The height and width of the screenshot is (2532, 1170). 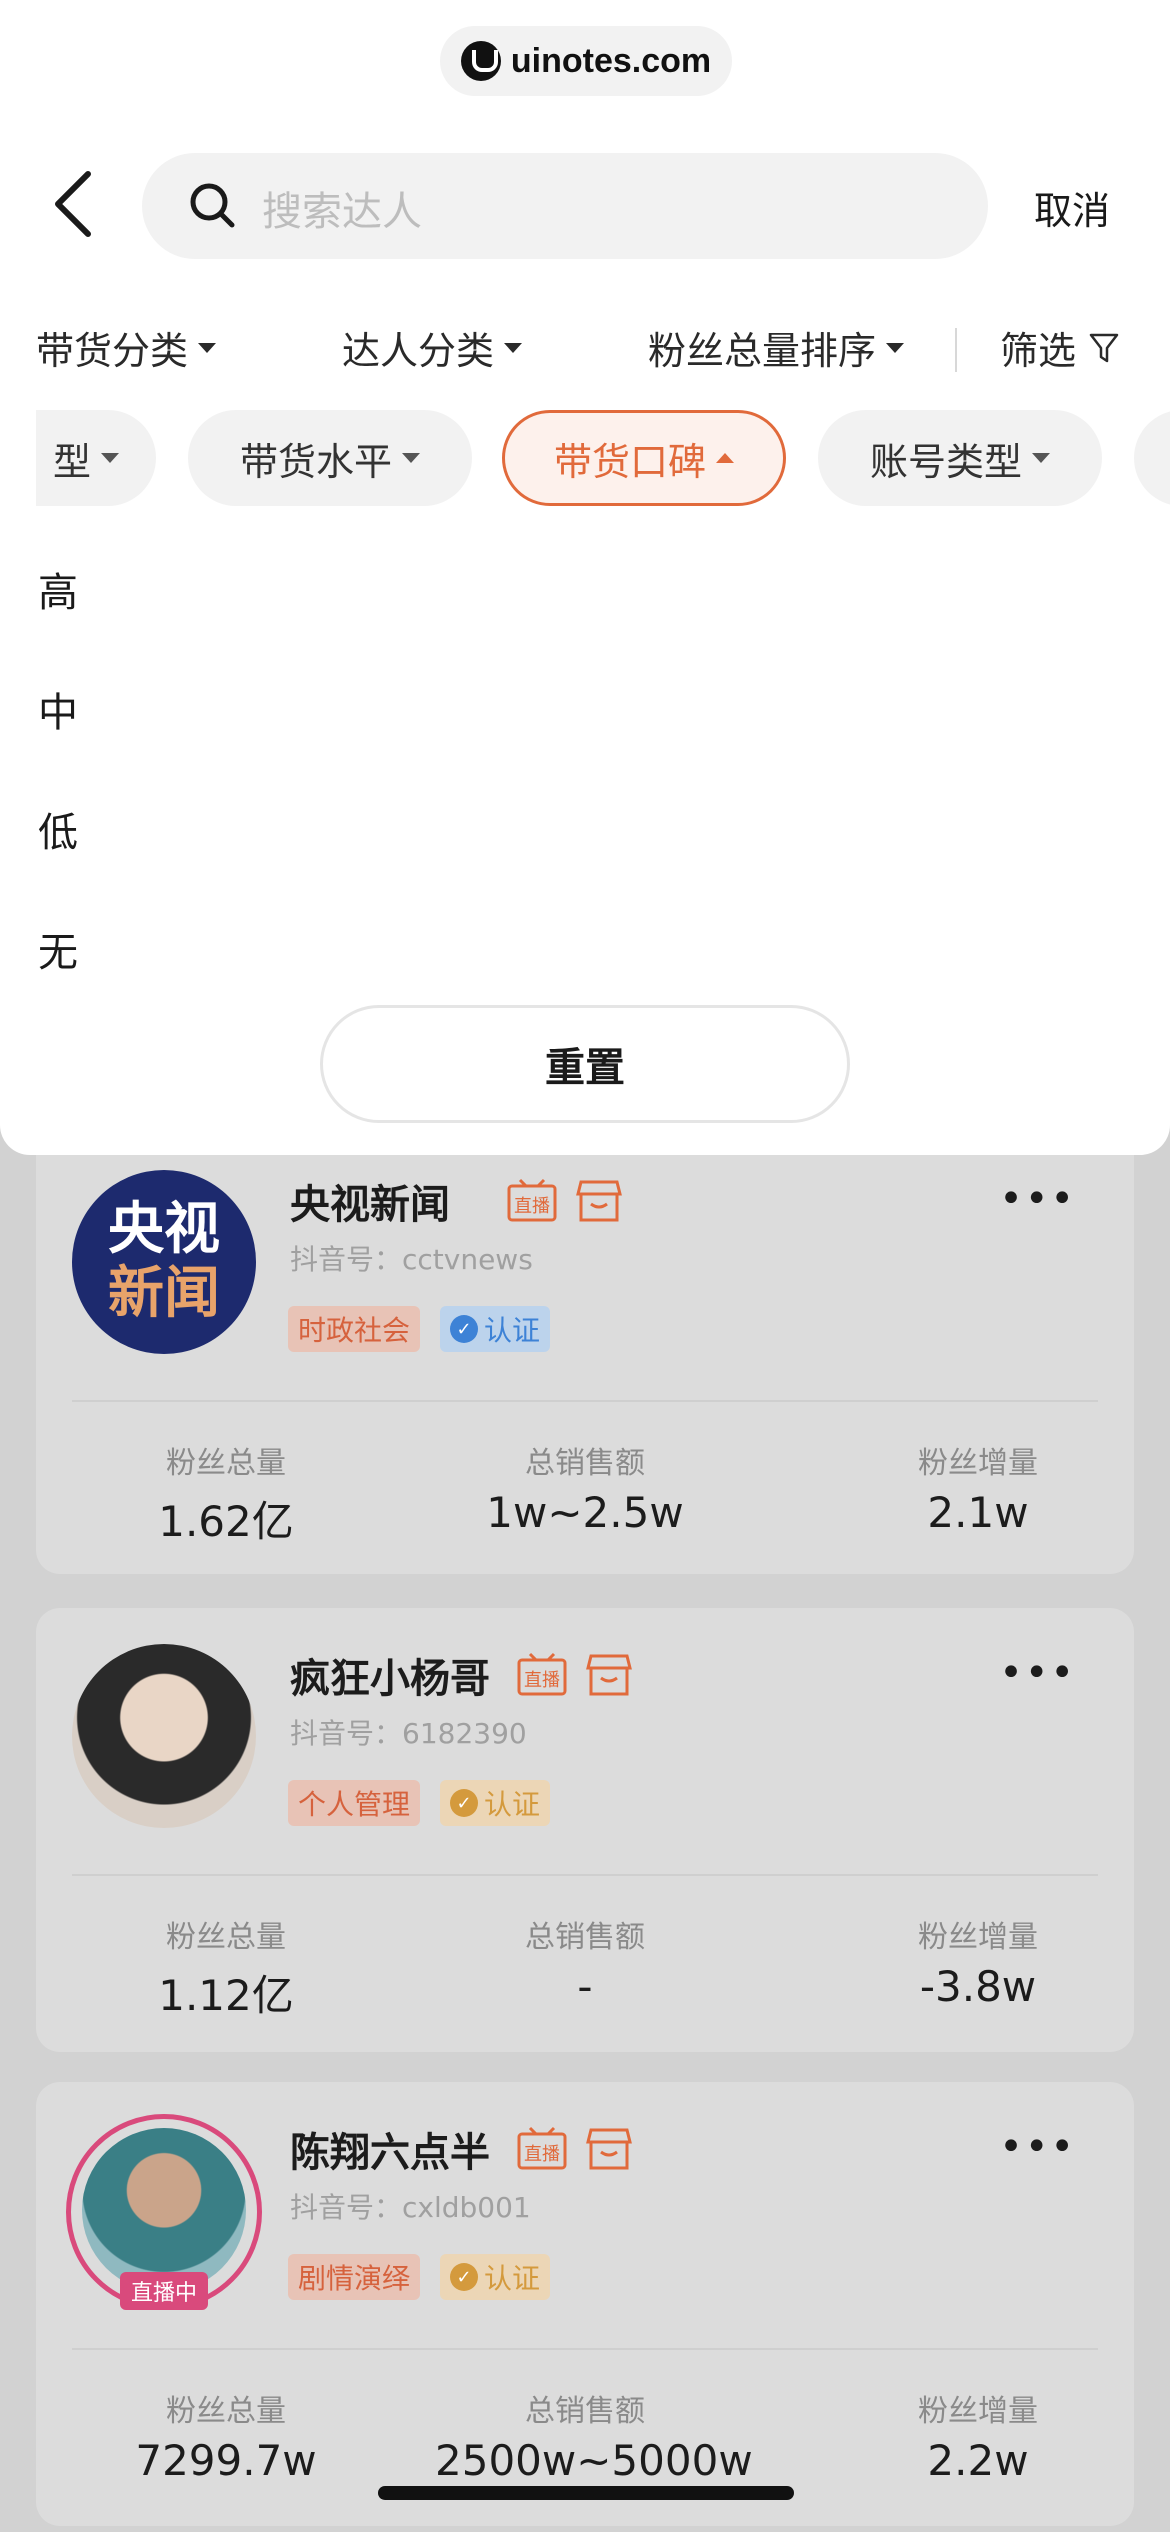 What do you see at coordinates (58, 829) in the screenshot?
I see `option-low: 低` at bounding box center [58, 829].